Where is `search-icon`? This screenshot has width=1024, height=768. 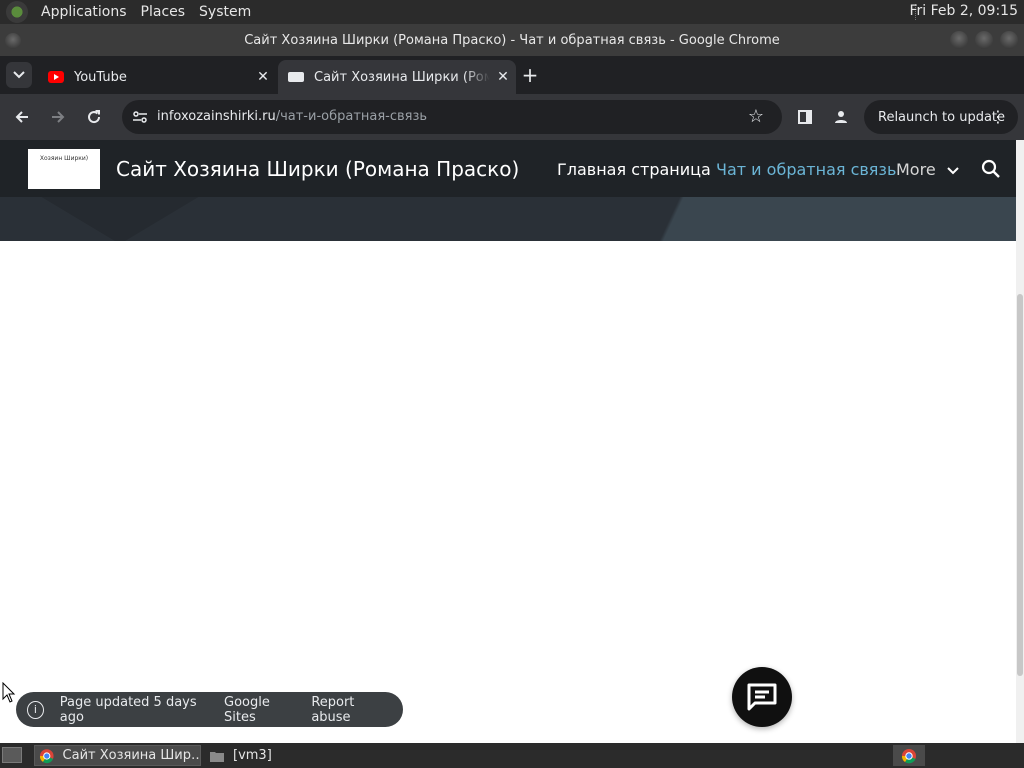 search-icon is located at coordinates (991, 169).